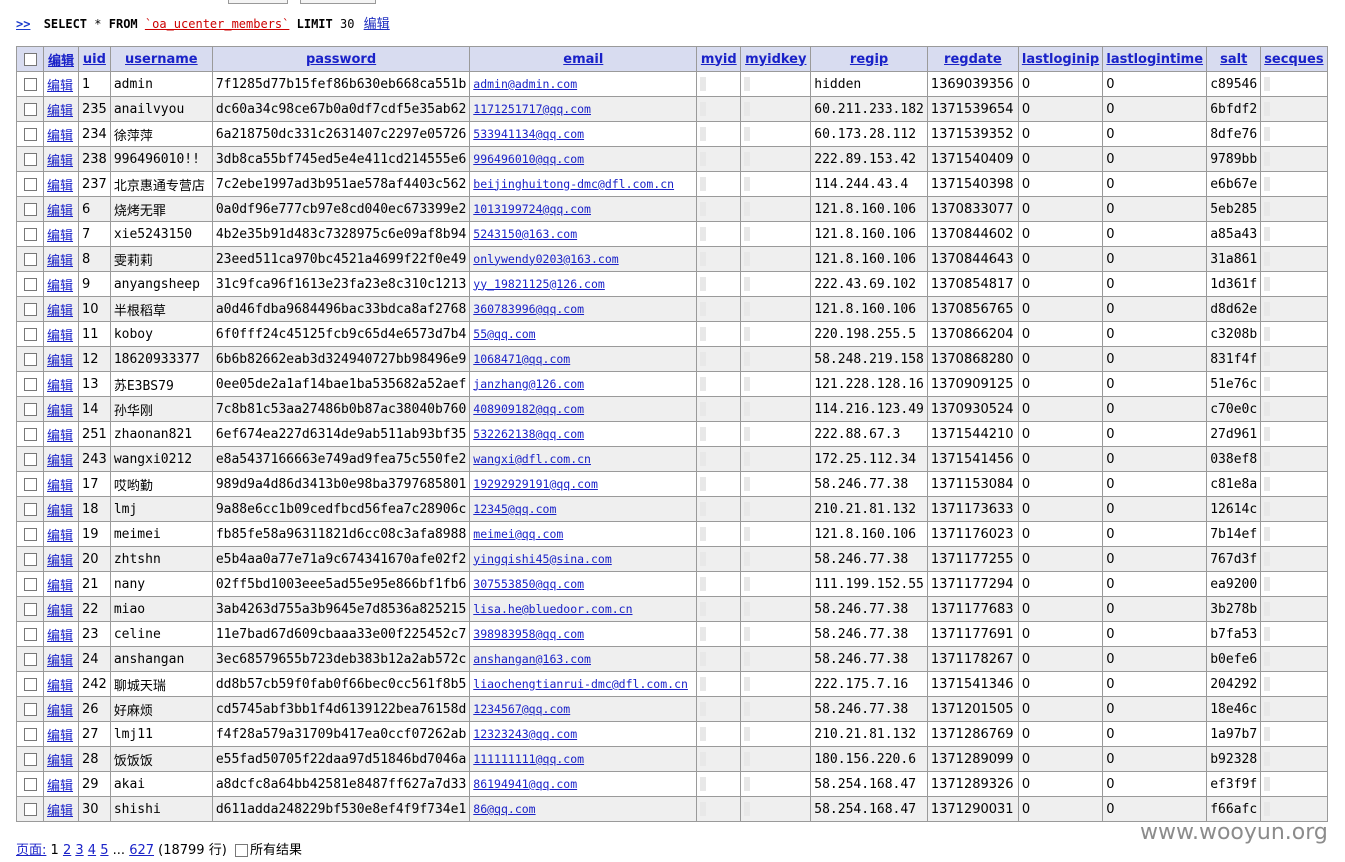 The height and width of the screenshot is (862, 1345). I want to click on email-link: anshangan@163.com, so click(532, 659).